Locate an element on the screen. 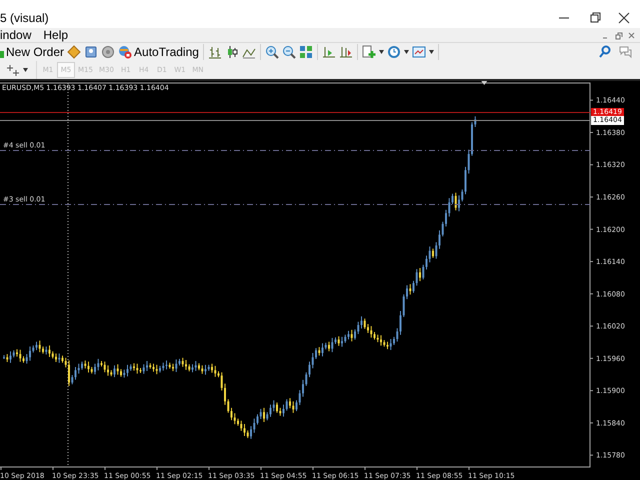 Image resolution: width=640 pixels, height=480 pixels. bar-chart-icon is located at coordinates (215, 52).